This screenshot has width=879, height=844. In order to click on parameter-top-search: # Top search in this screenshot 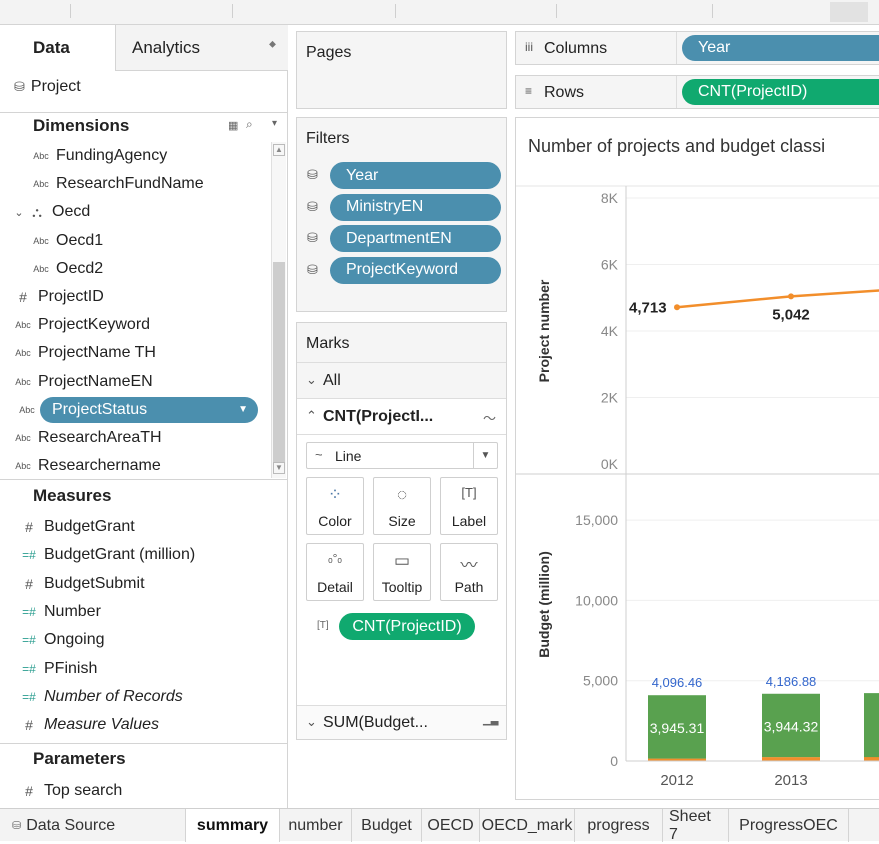, I will do `click(70, 791)`.